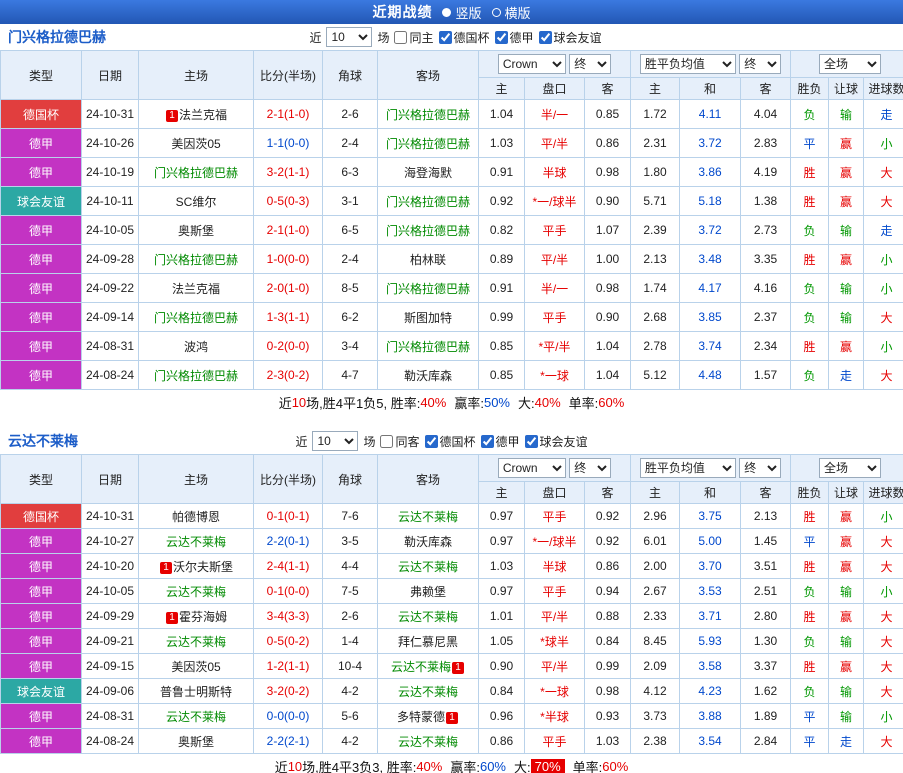 This screenshot has height=773, width=903. I want to click on home-team: 门兴格拉德巴赫, so click(196, 259).